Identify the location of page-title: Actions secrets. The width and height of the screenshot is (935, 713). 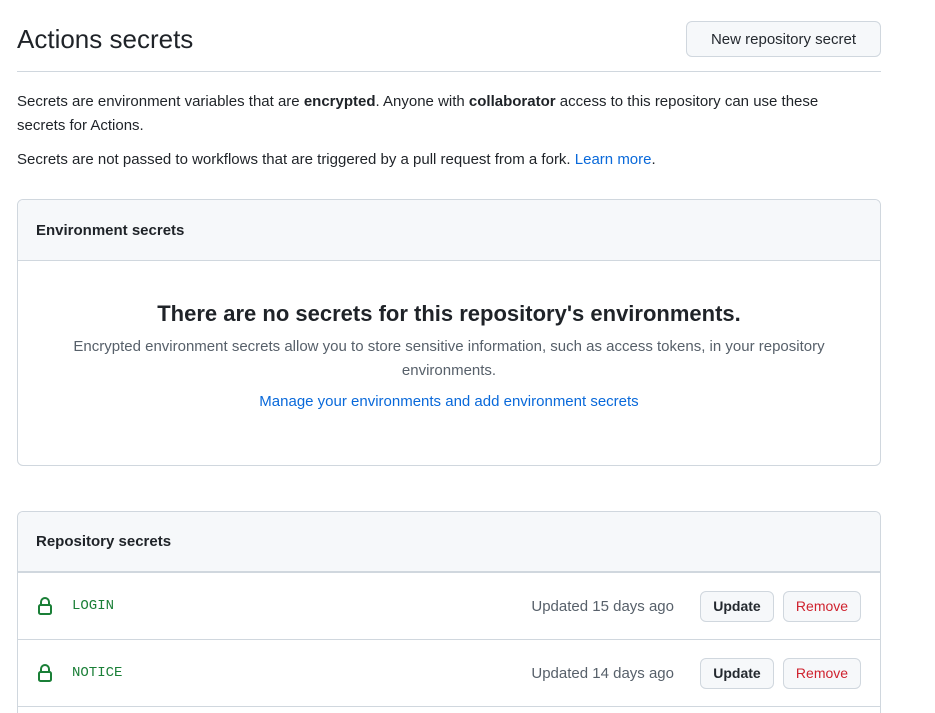
(105, 39).